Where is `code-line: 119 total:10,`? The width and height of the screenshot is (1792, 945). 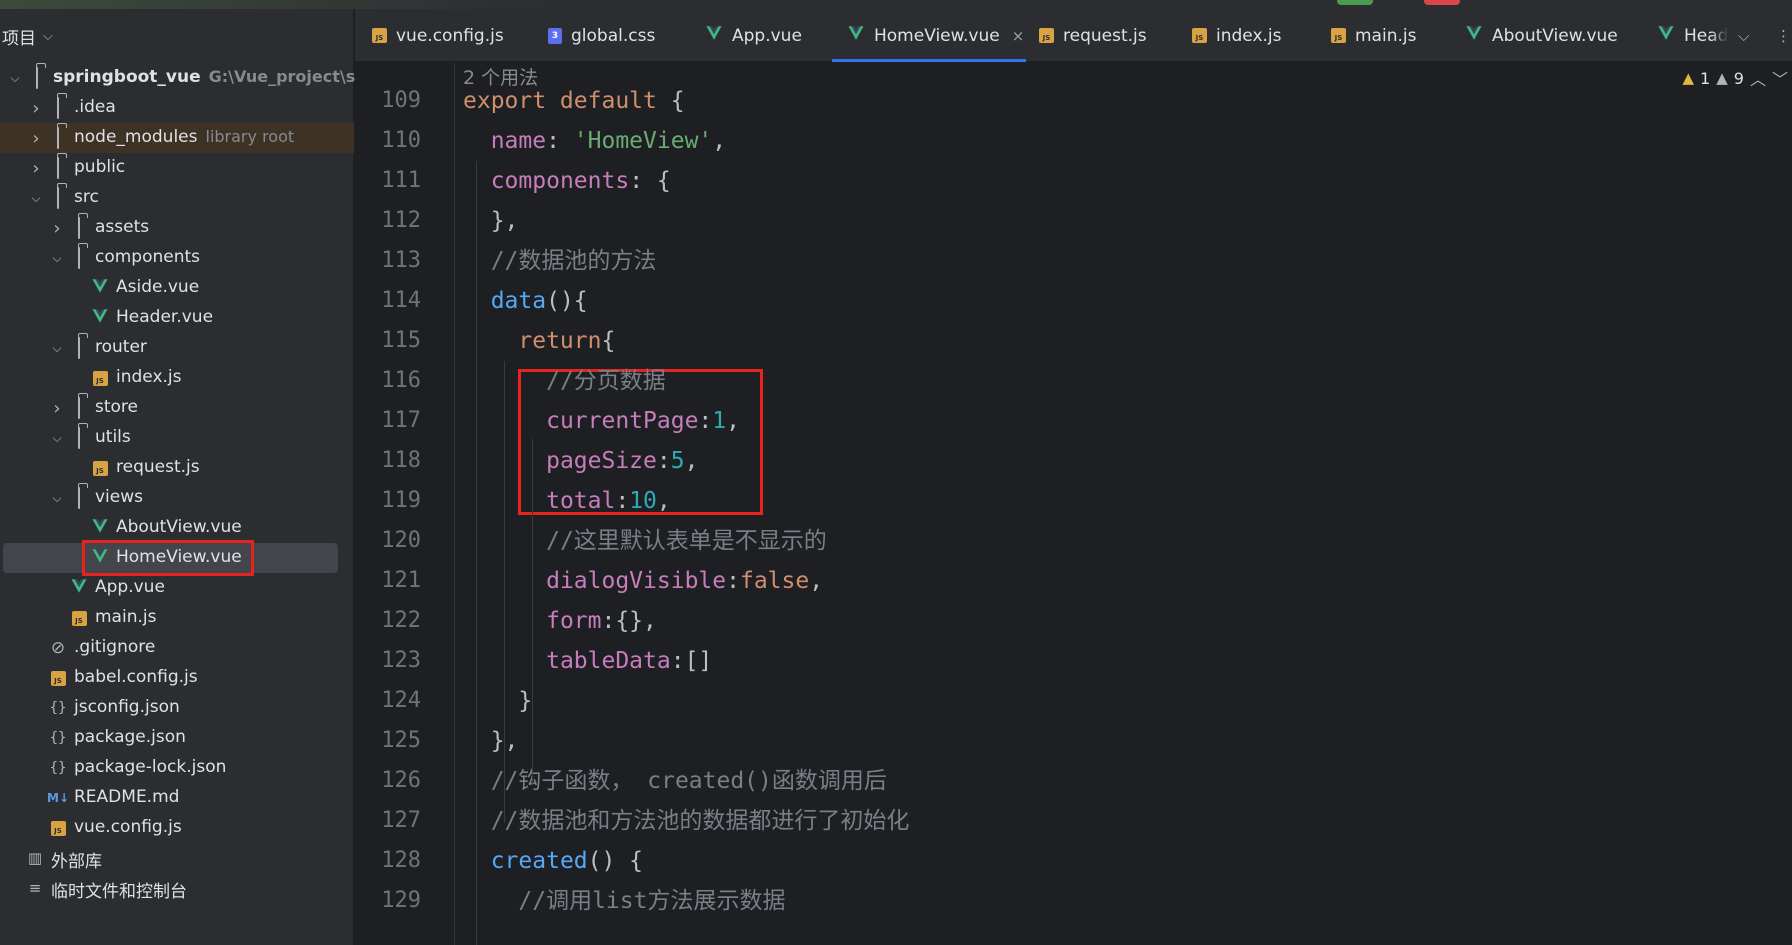
code-line: 119 total:10, is located at coordinates (1073, 501).